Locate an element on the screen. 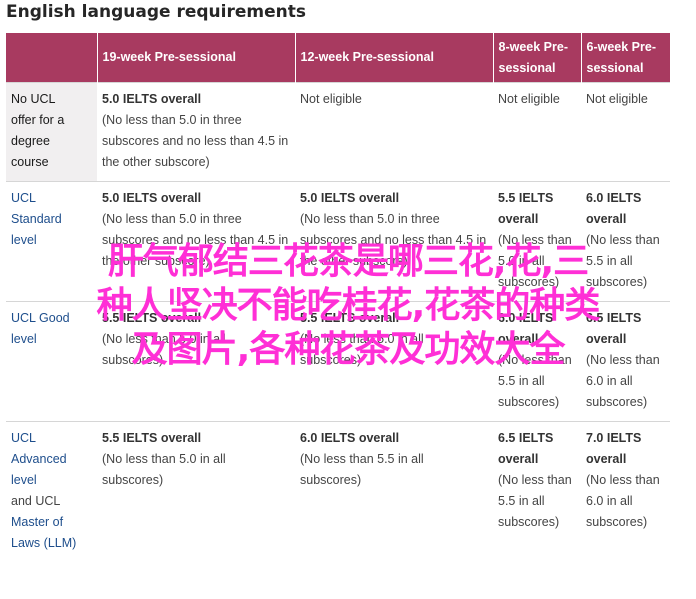 The width and height of the screenshot is (696, 599). header-cell: 6-week Pre-sessional is located at coordinates (625, 58).